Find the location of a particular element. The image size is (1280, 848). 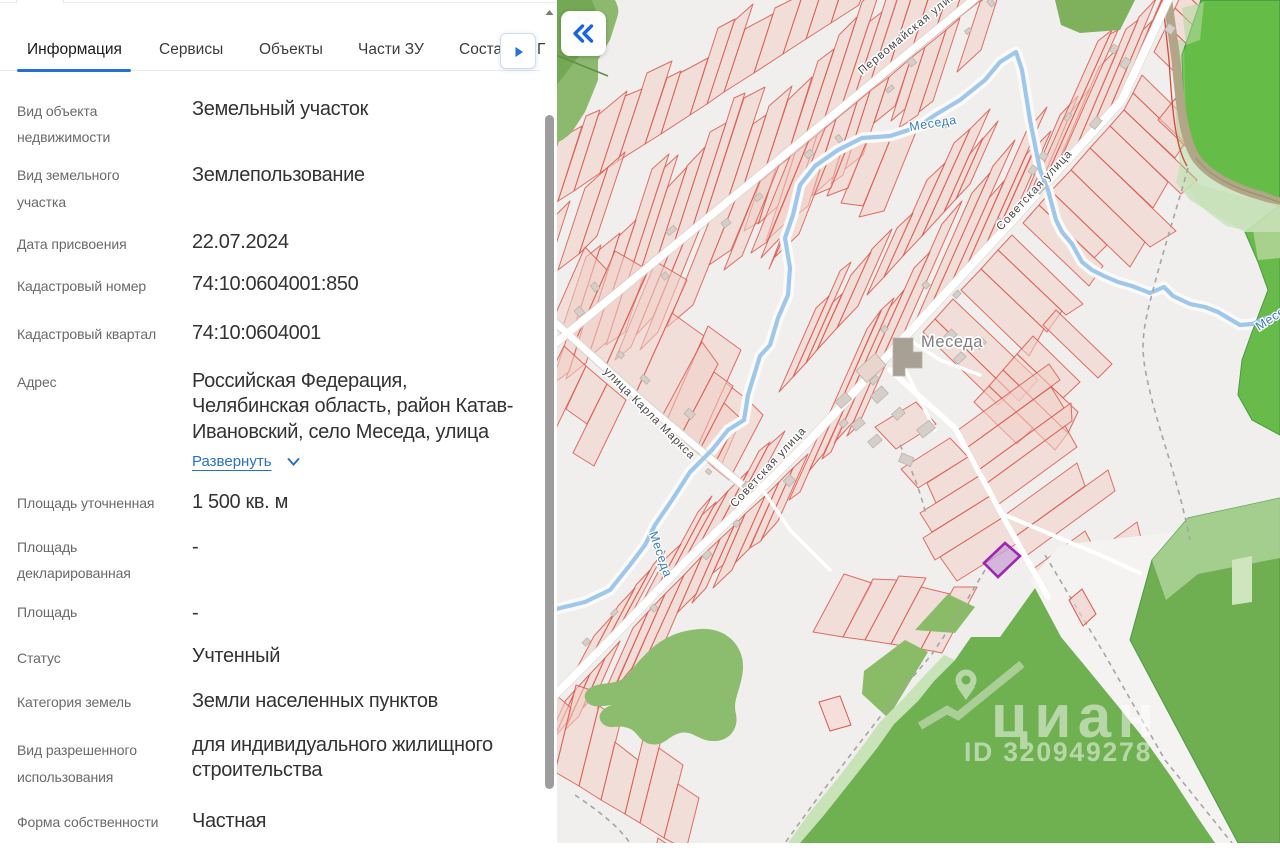

svg-text: Меседа is located at coordinates (952, 342).